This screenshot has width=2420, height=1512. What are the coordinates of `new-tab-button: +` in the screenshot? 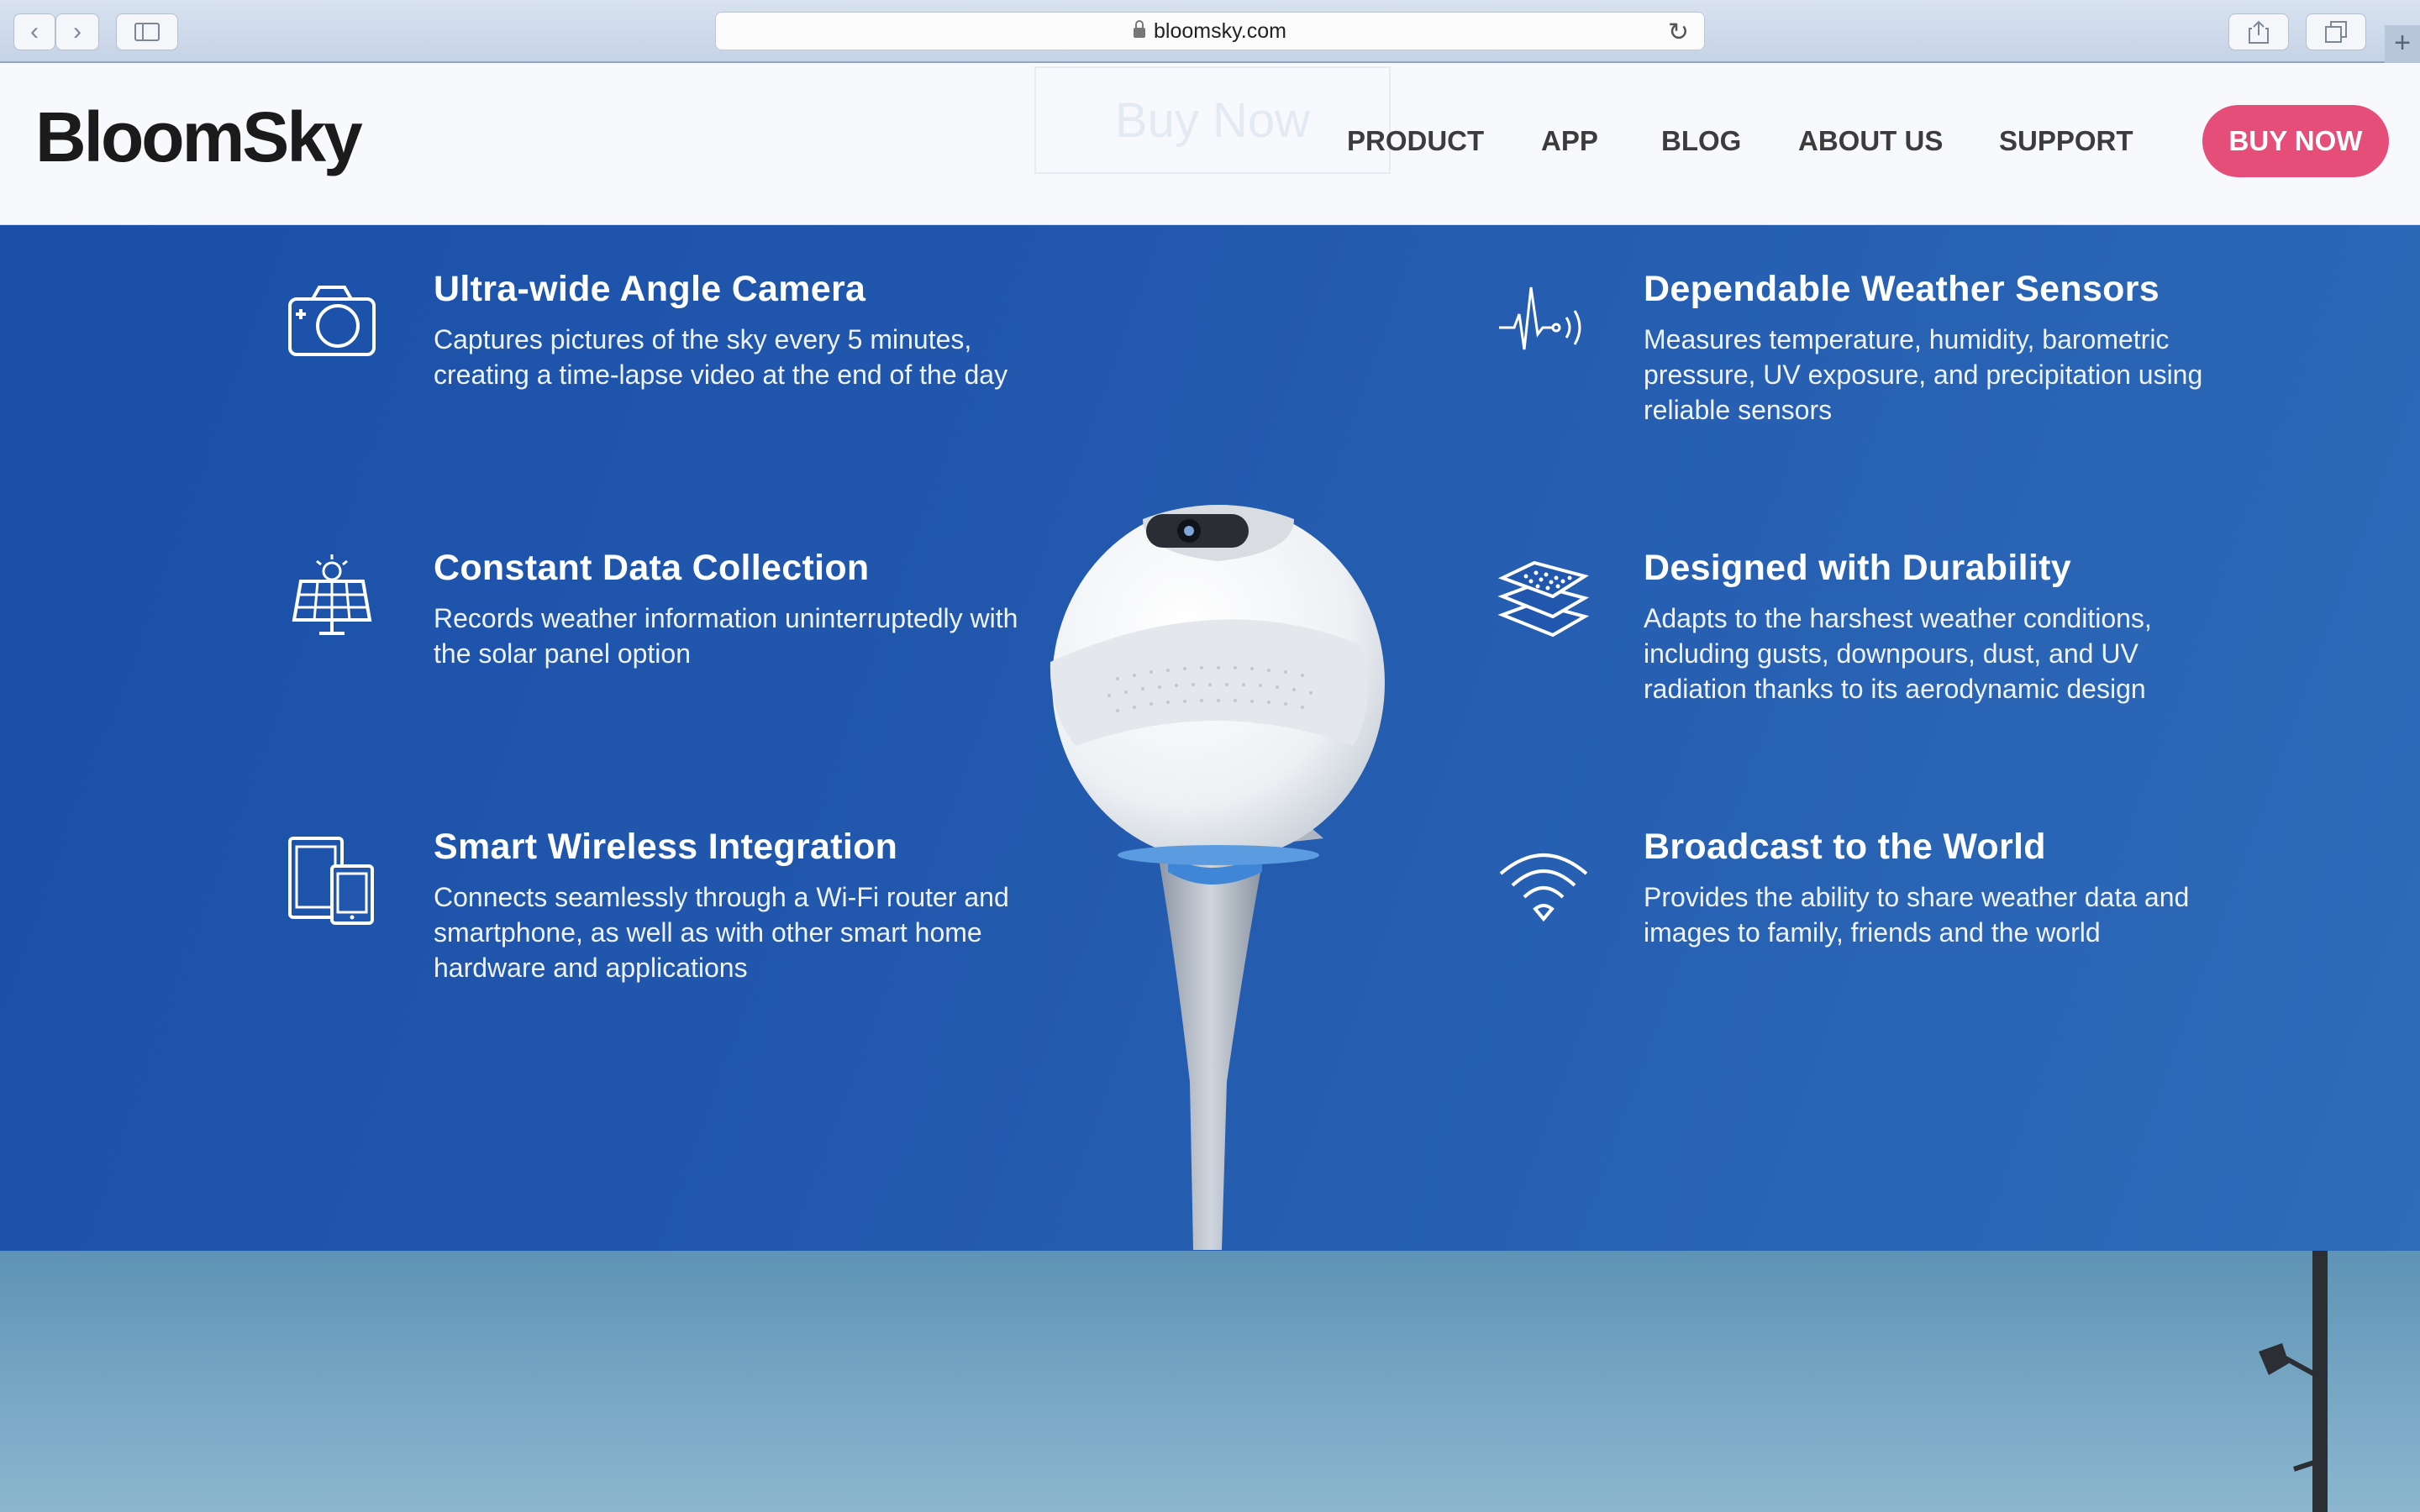 It's located at (2402, 44).